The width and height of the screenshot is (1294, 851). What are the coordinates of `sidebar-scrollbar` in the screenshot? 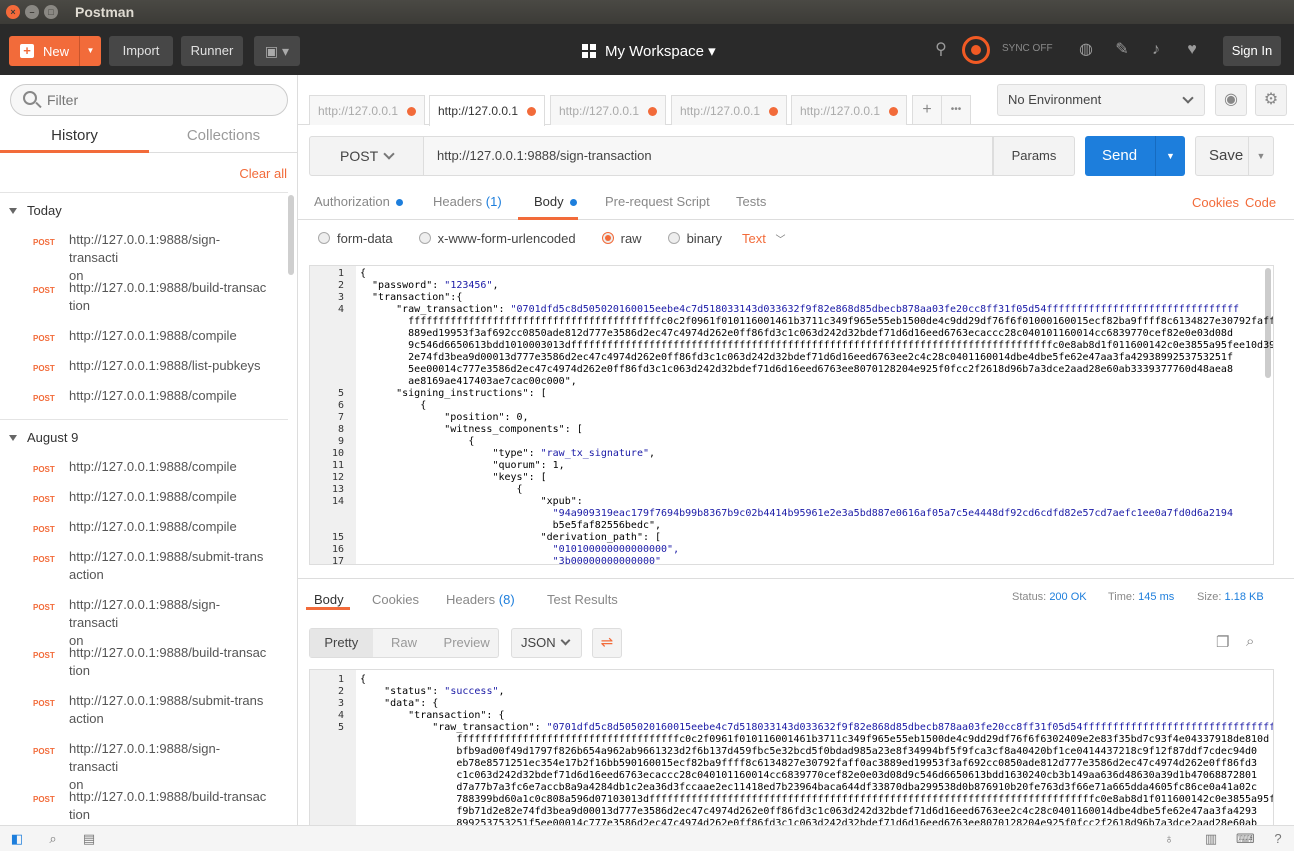 It's located at (291, 235).